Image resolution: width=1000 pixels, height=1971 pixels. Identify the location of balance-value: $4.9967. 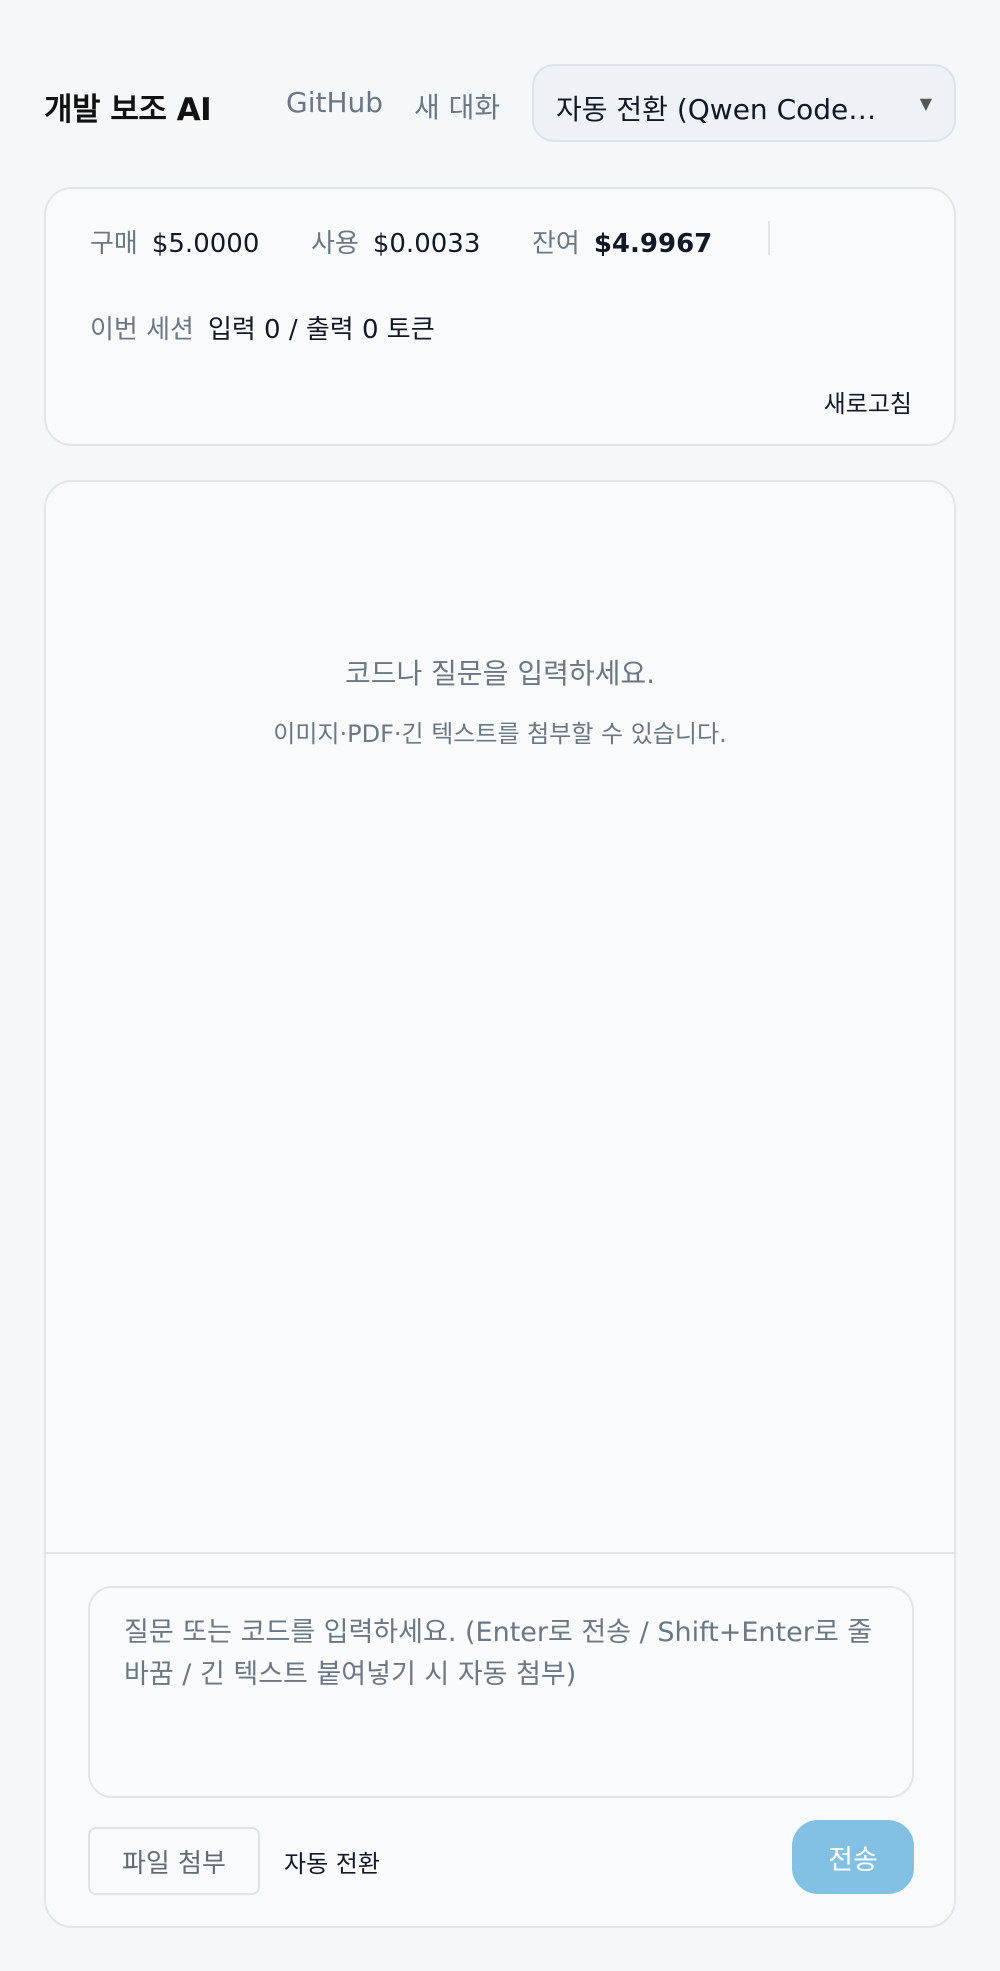
(653, 244).